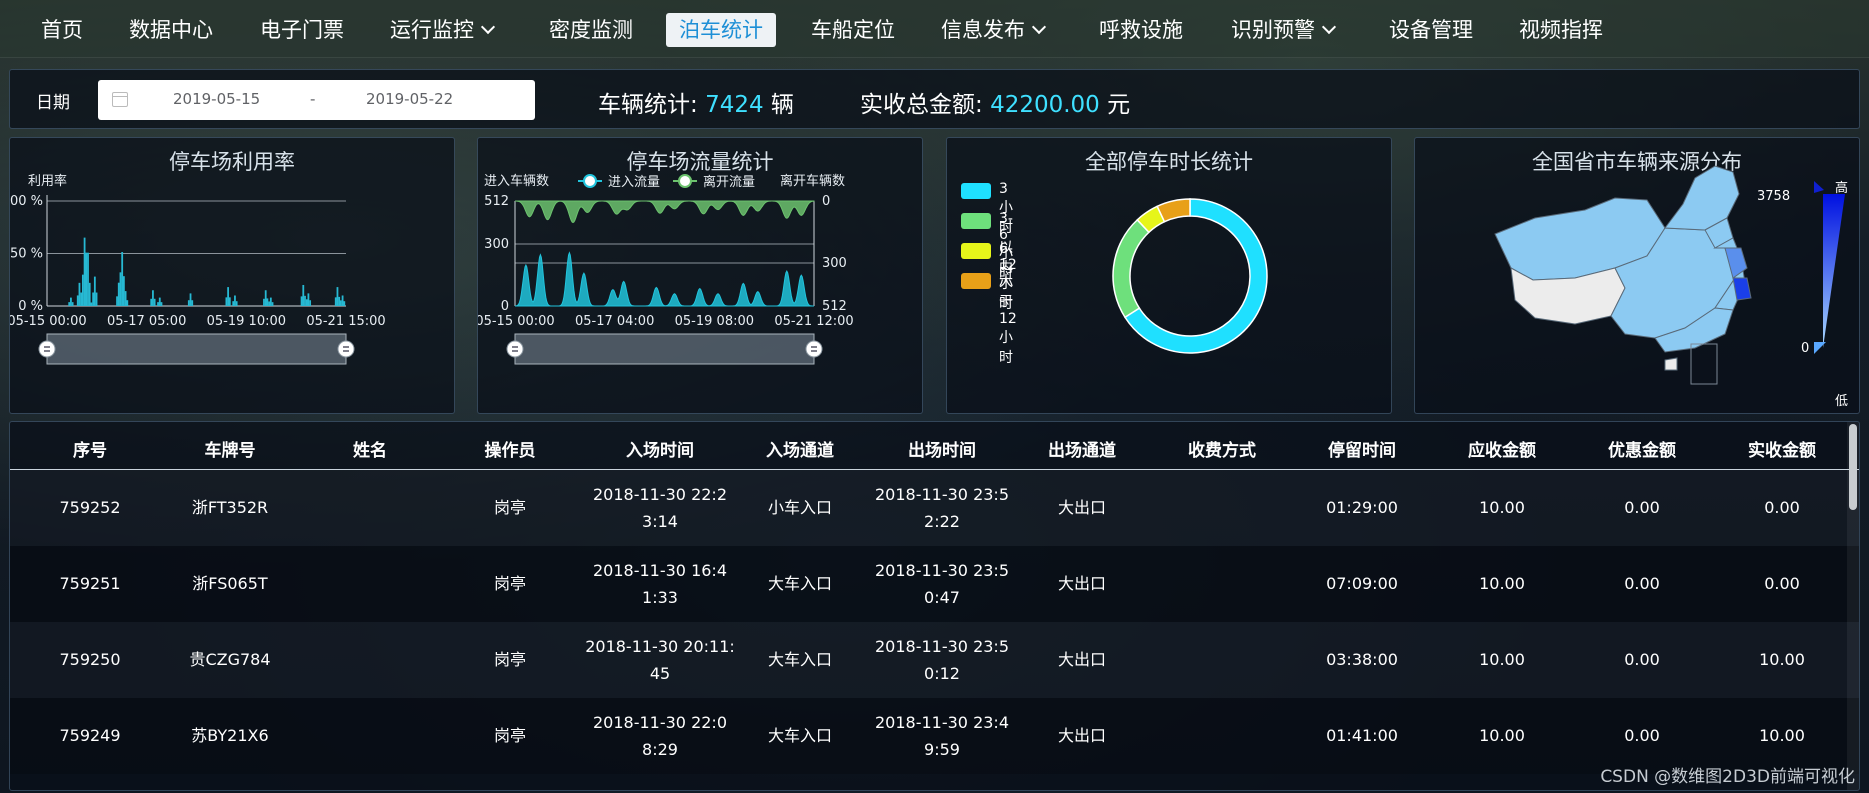 The image size is (1869, 793). I want to click on cell-out-time: 2018-11-30 23:5 0:47, so click(942, 584).